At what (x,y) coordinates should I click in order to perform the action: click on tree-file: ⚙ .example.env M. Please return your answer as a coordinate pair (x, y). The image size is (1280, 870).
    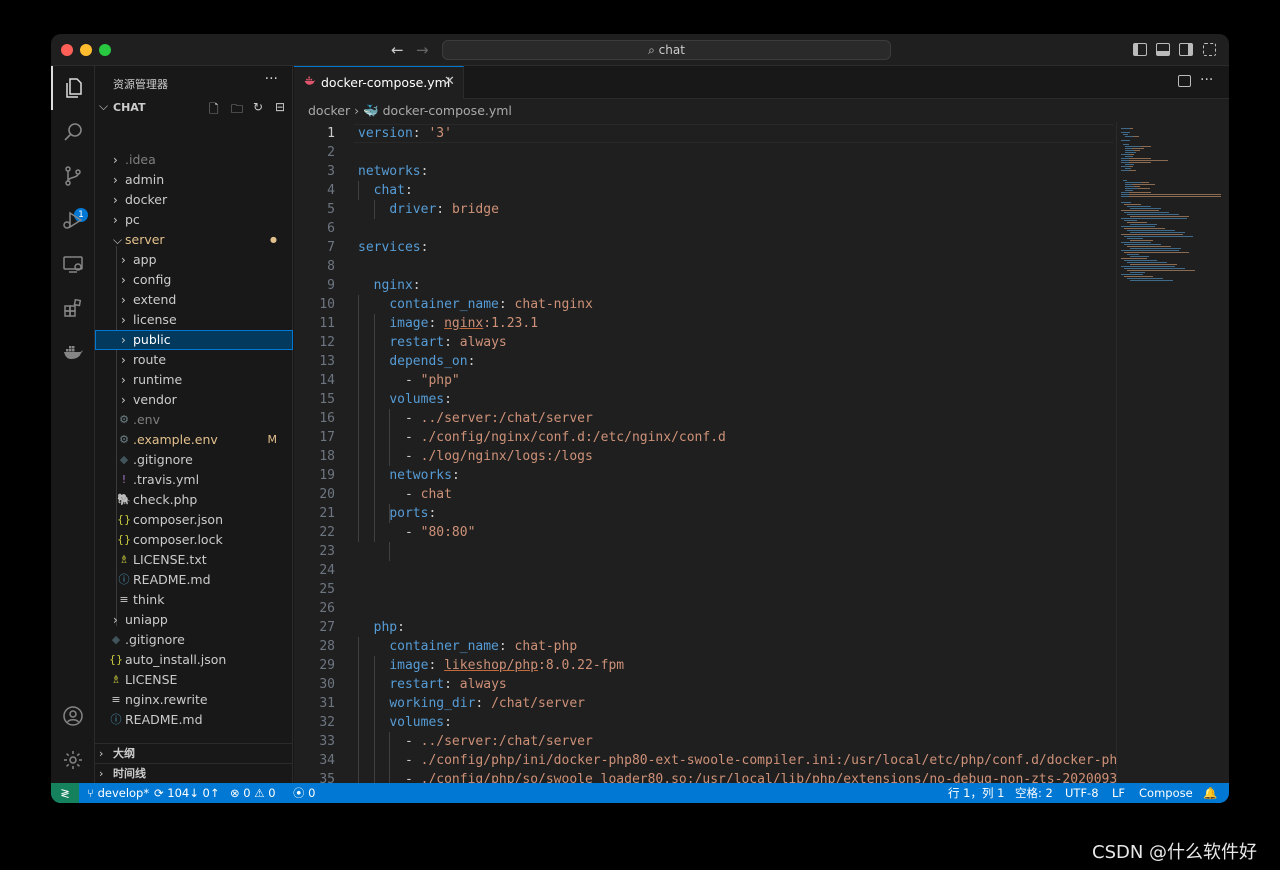
    Looking at the image, I should click on (194, 440).